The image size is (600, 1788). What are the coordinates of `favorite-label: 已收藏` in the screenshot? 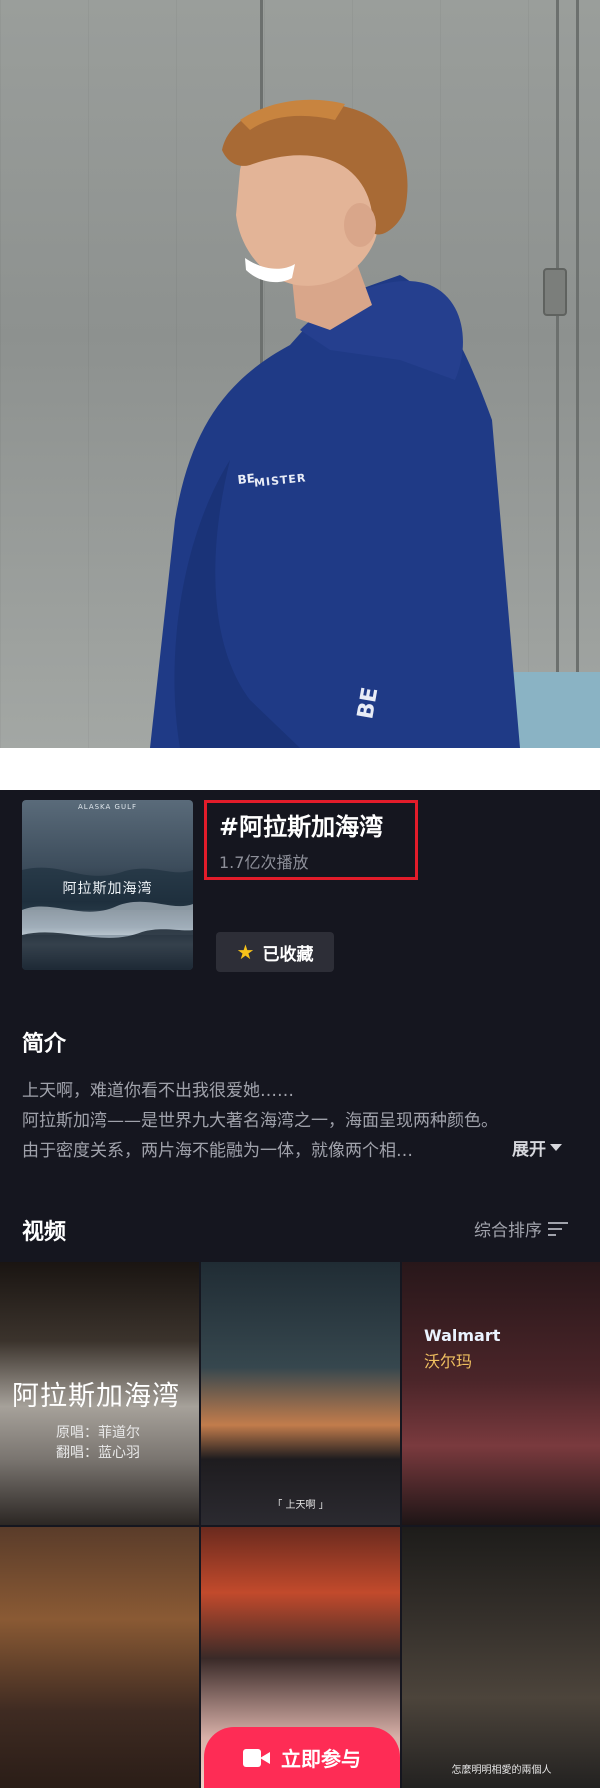 It's located at (288, 954).